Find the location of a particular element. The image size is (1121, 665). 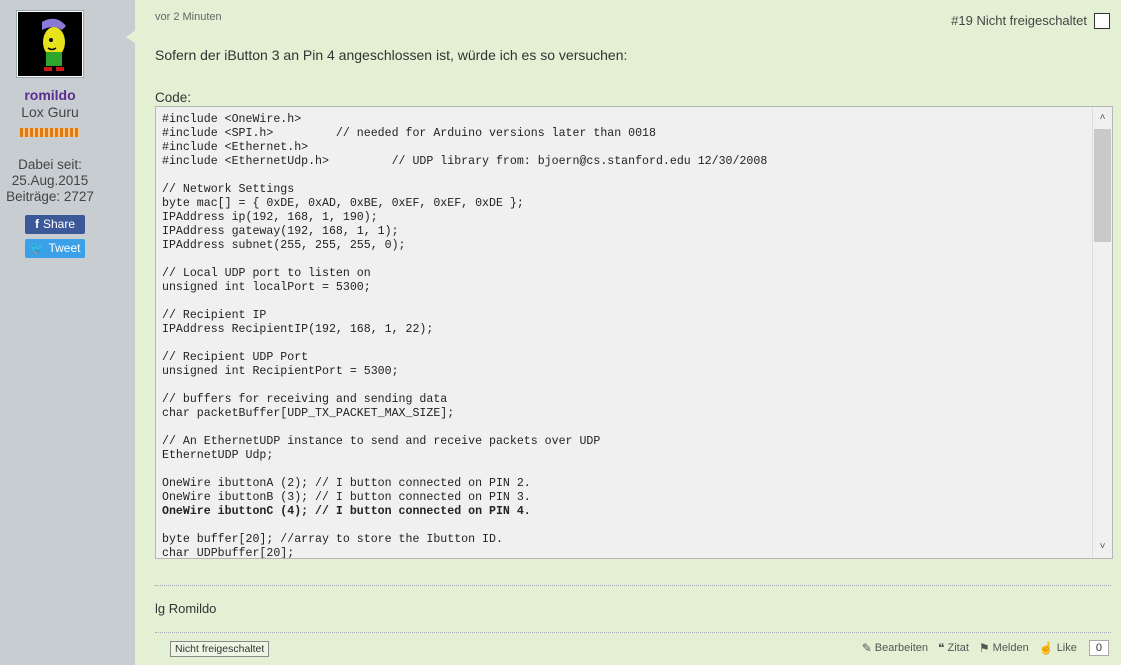

post-actions: ✎ Bearbeiten ❝ Zitat ⚑ Melden ☝ Like 0 is located at coordinates (985, 648).